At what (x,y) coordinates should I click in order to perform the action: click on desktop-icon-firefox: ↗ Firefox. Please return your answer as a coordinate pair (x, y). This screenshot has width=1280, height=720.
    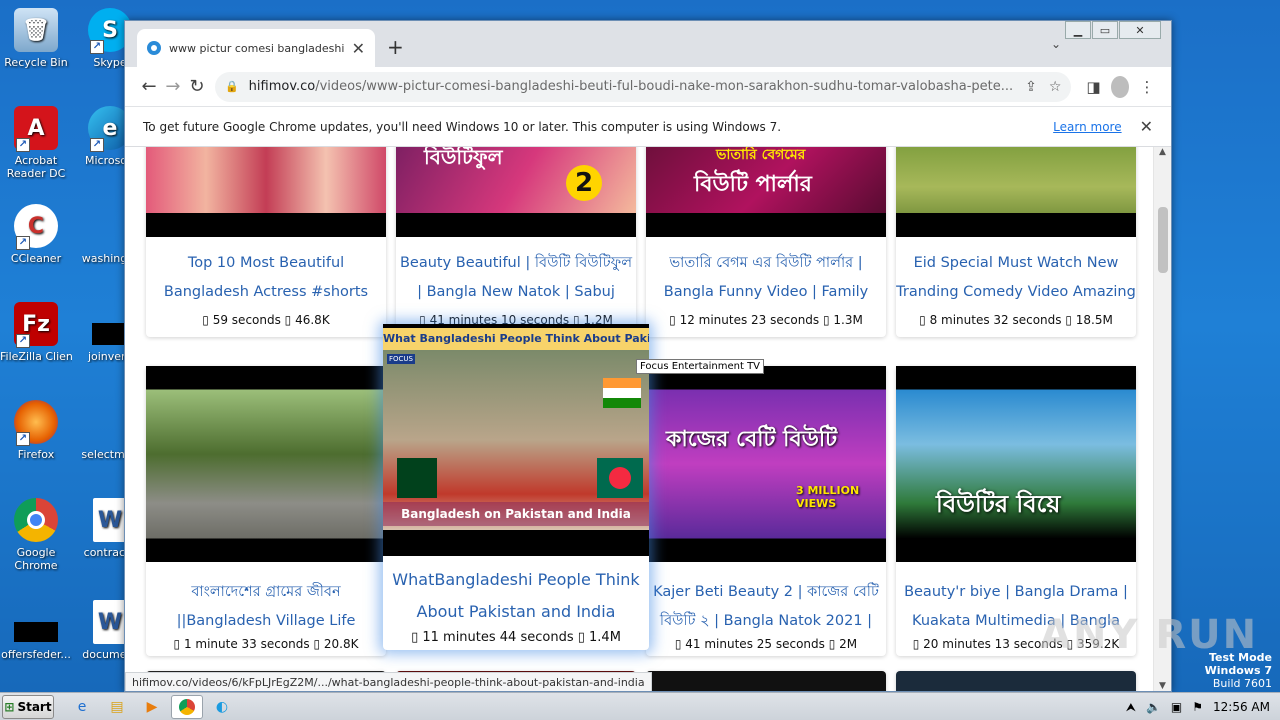
    Looking at the image, I should click on (36, 430).